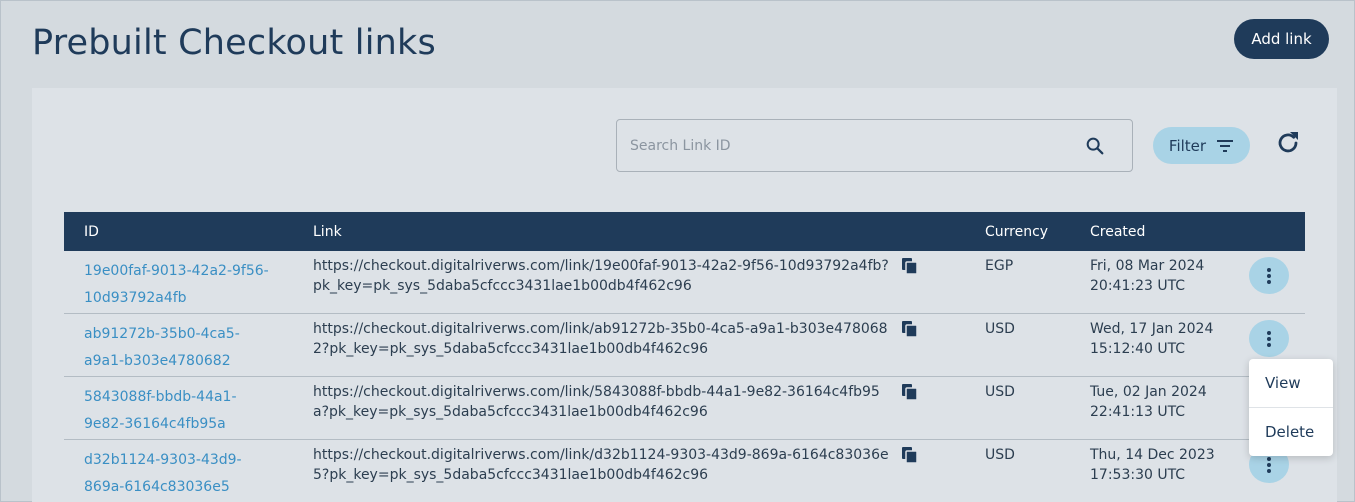 The height and width of the screenshot is (502, 1355). Describe the element at coordinates (135, 298) in the screenshot. I see `link-id-part: 10d93792a4fb` at that location.